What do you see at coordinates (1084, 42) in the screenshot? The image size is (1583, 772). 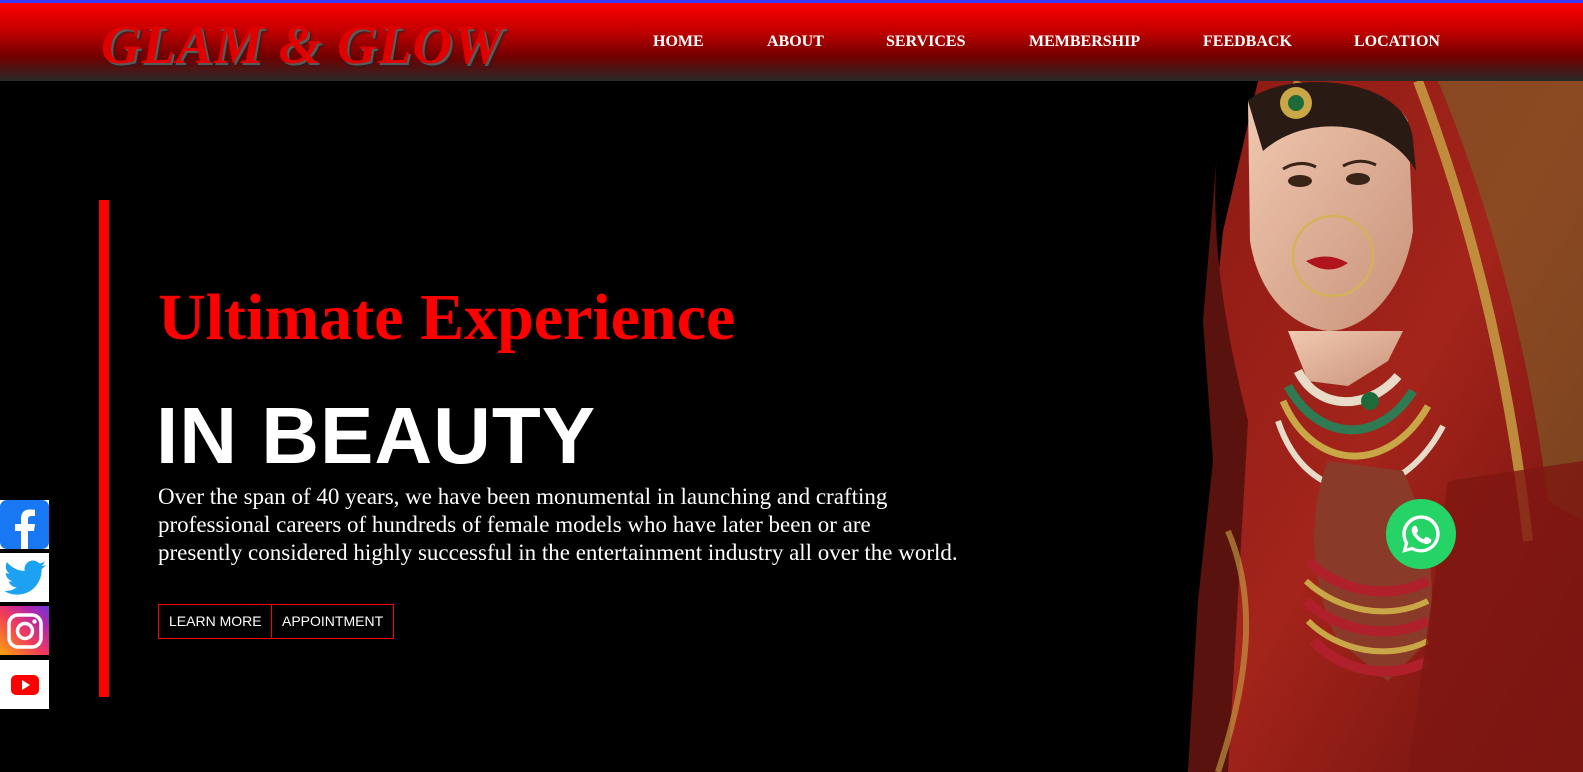 I see `nav-membership: MEMBERSHIP` at bounding box center [1084, 42].